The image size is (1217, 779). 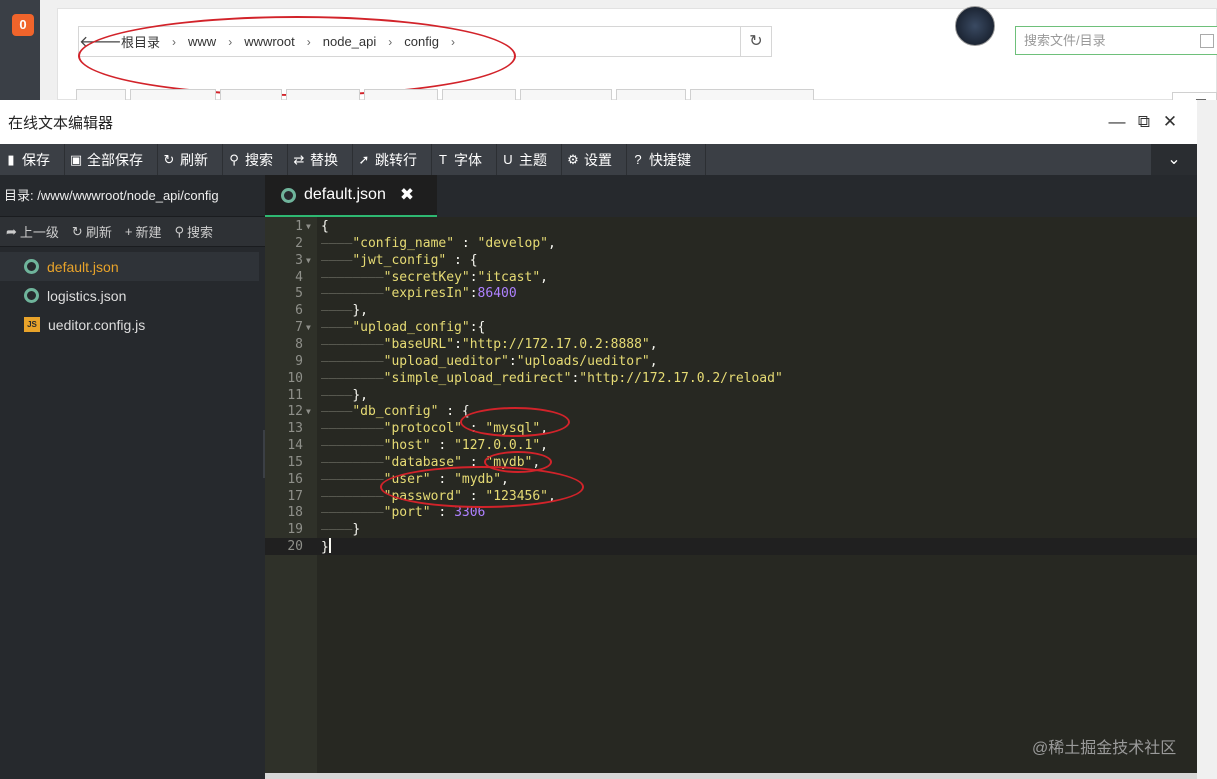 What do you see at coordinates (390, 41) in the screenshot?
I see `chevron-right-icon: ›` at bounding box center [390, 41].